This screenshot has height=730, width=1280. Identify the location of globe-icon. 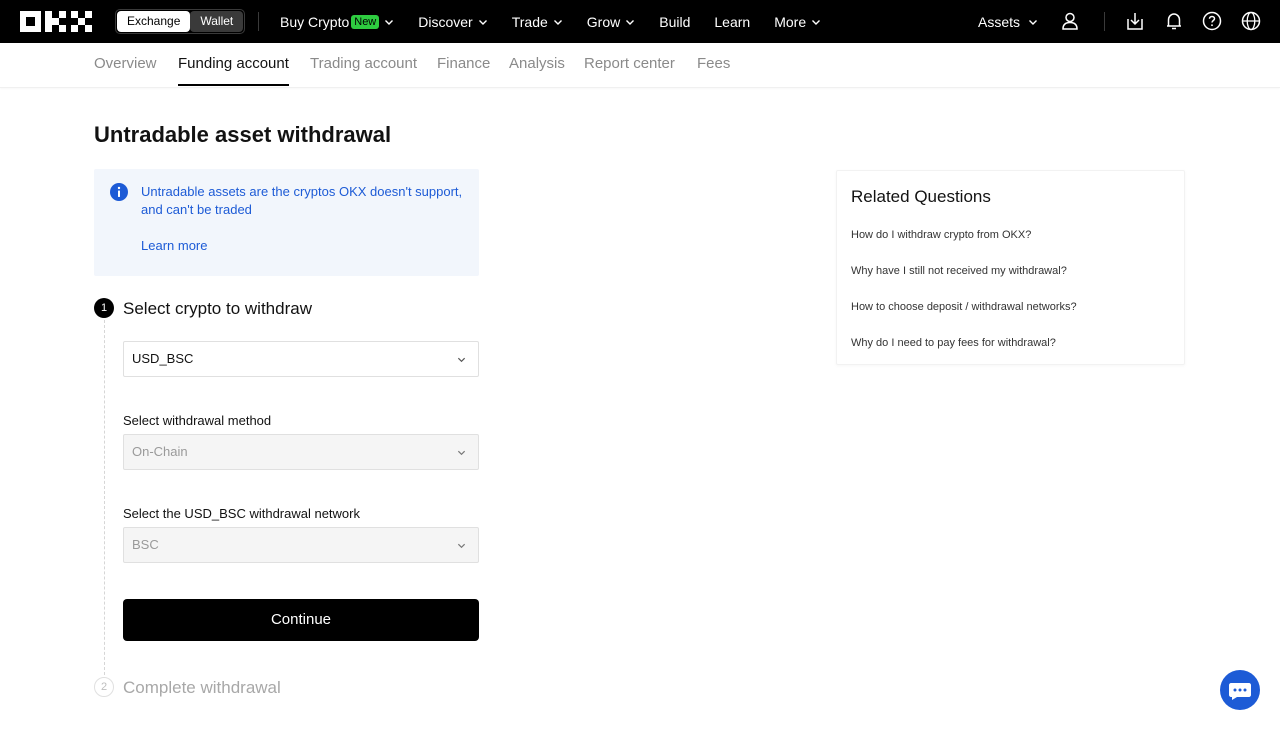
(1251, 21).